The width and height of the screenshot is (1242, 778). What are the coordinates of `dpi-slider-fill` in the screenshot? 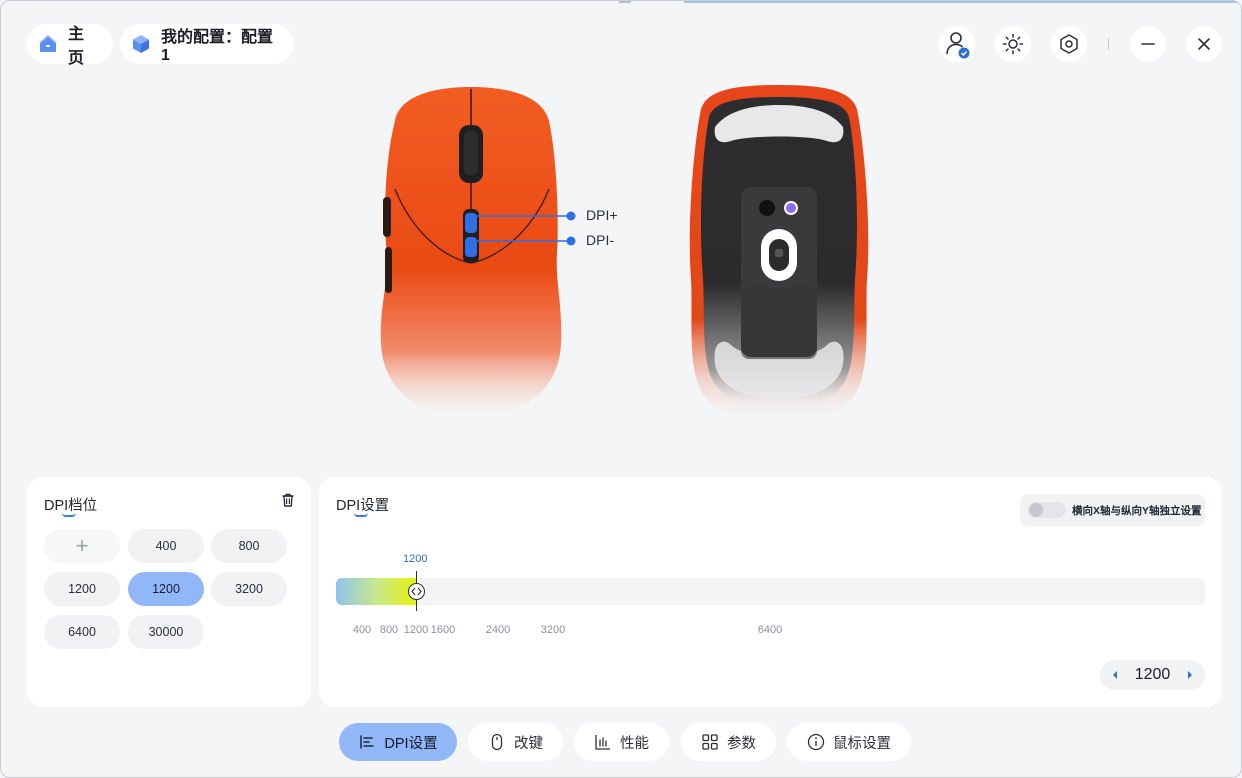 It's located at (376, 591).